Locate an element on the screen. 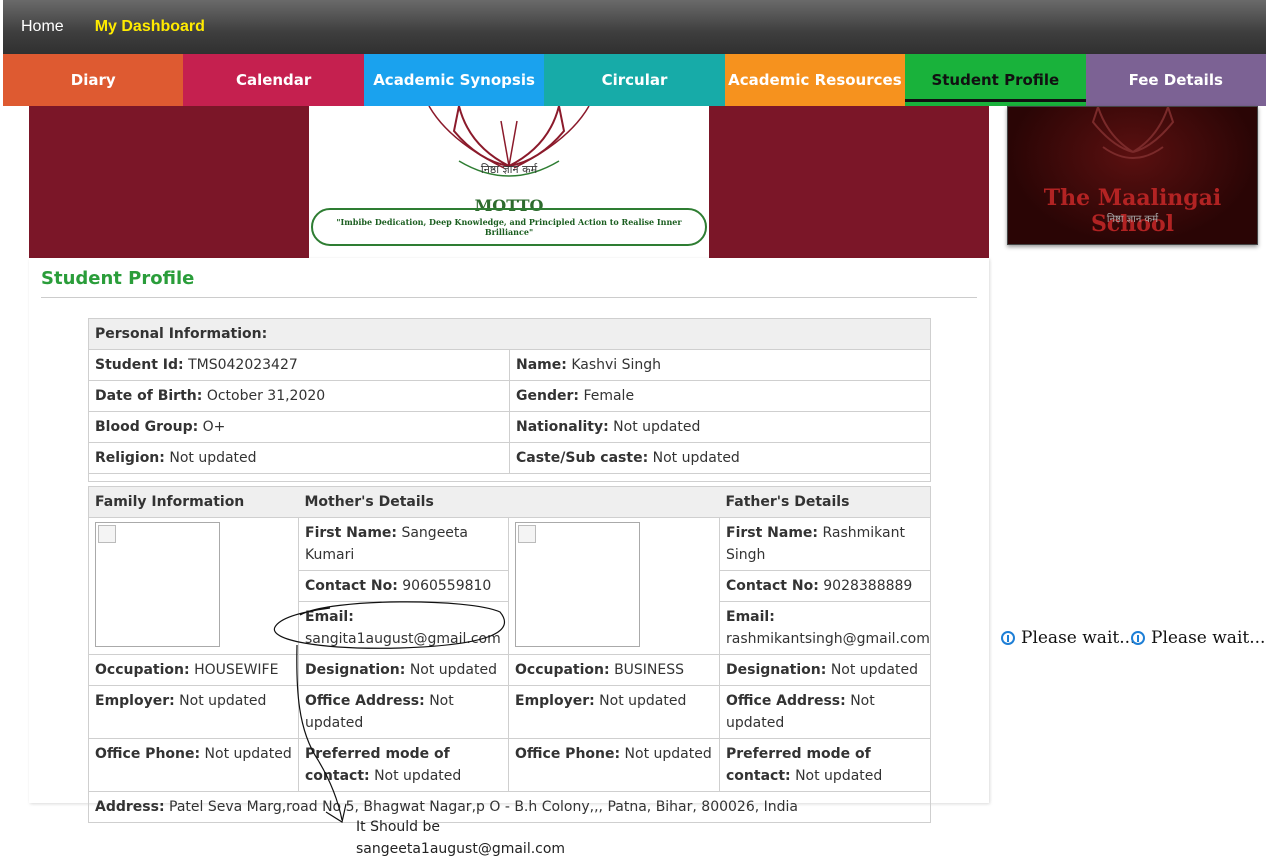  father-employer-cell: Employer: Not updated is located at coordinates (614, 712).